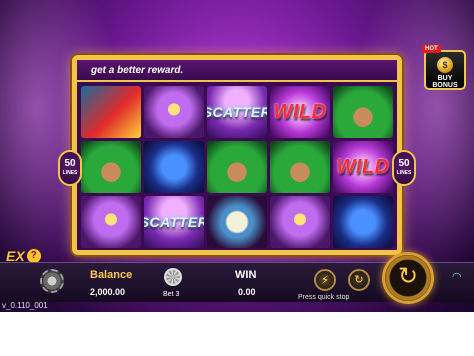 The width and height of the screenshot is (474, 356). What do you see at coordinates (431, 49) in the screenshot?
I see `hot-badge: HOT` at bounding box center [431, 49].